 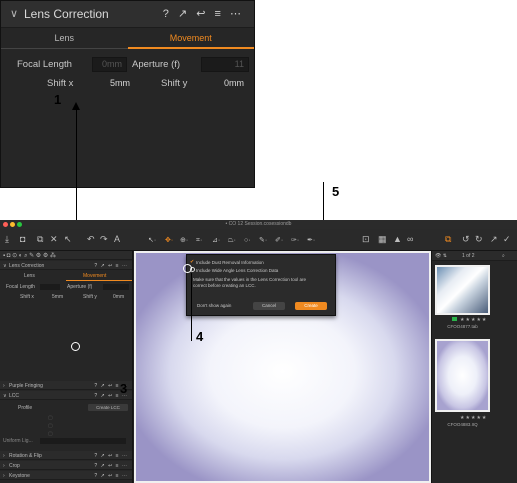 What do you see at coordinates (66, 385) in the screenshot?
I see `purple-fringing-header: › Purple Fringing ? ↗ ↩ ≡ ⋯` at bounding box center [66, 385].